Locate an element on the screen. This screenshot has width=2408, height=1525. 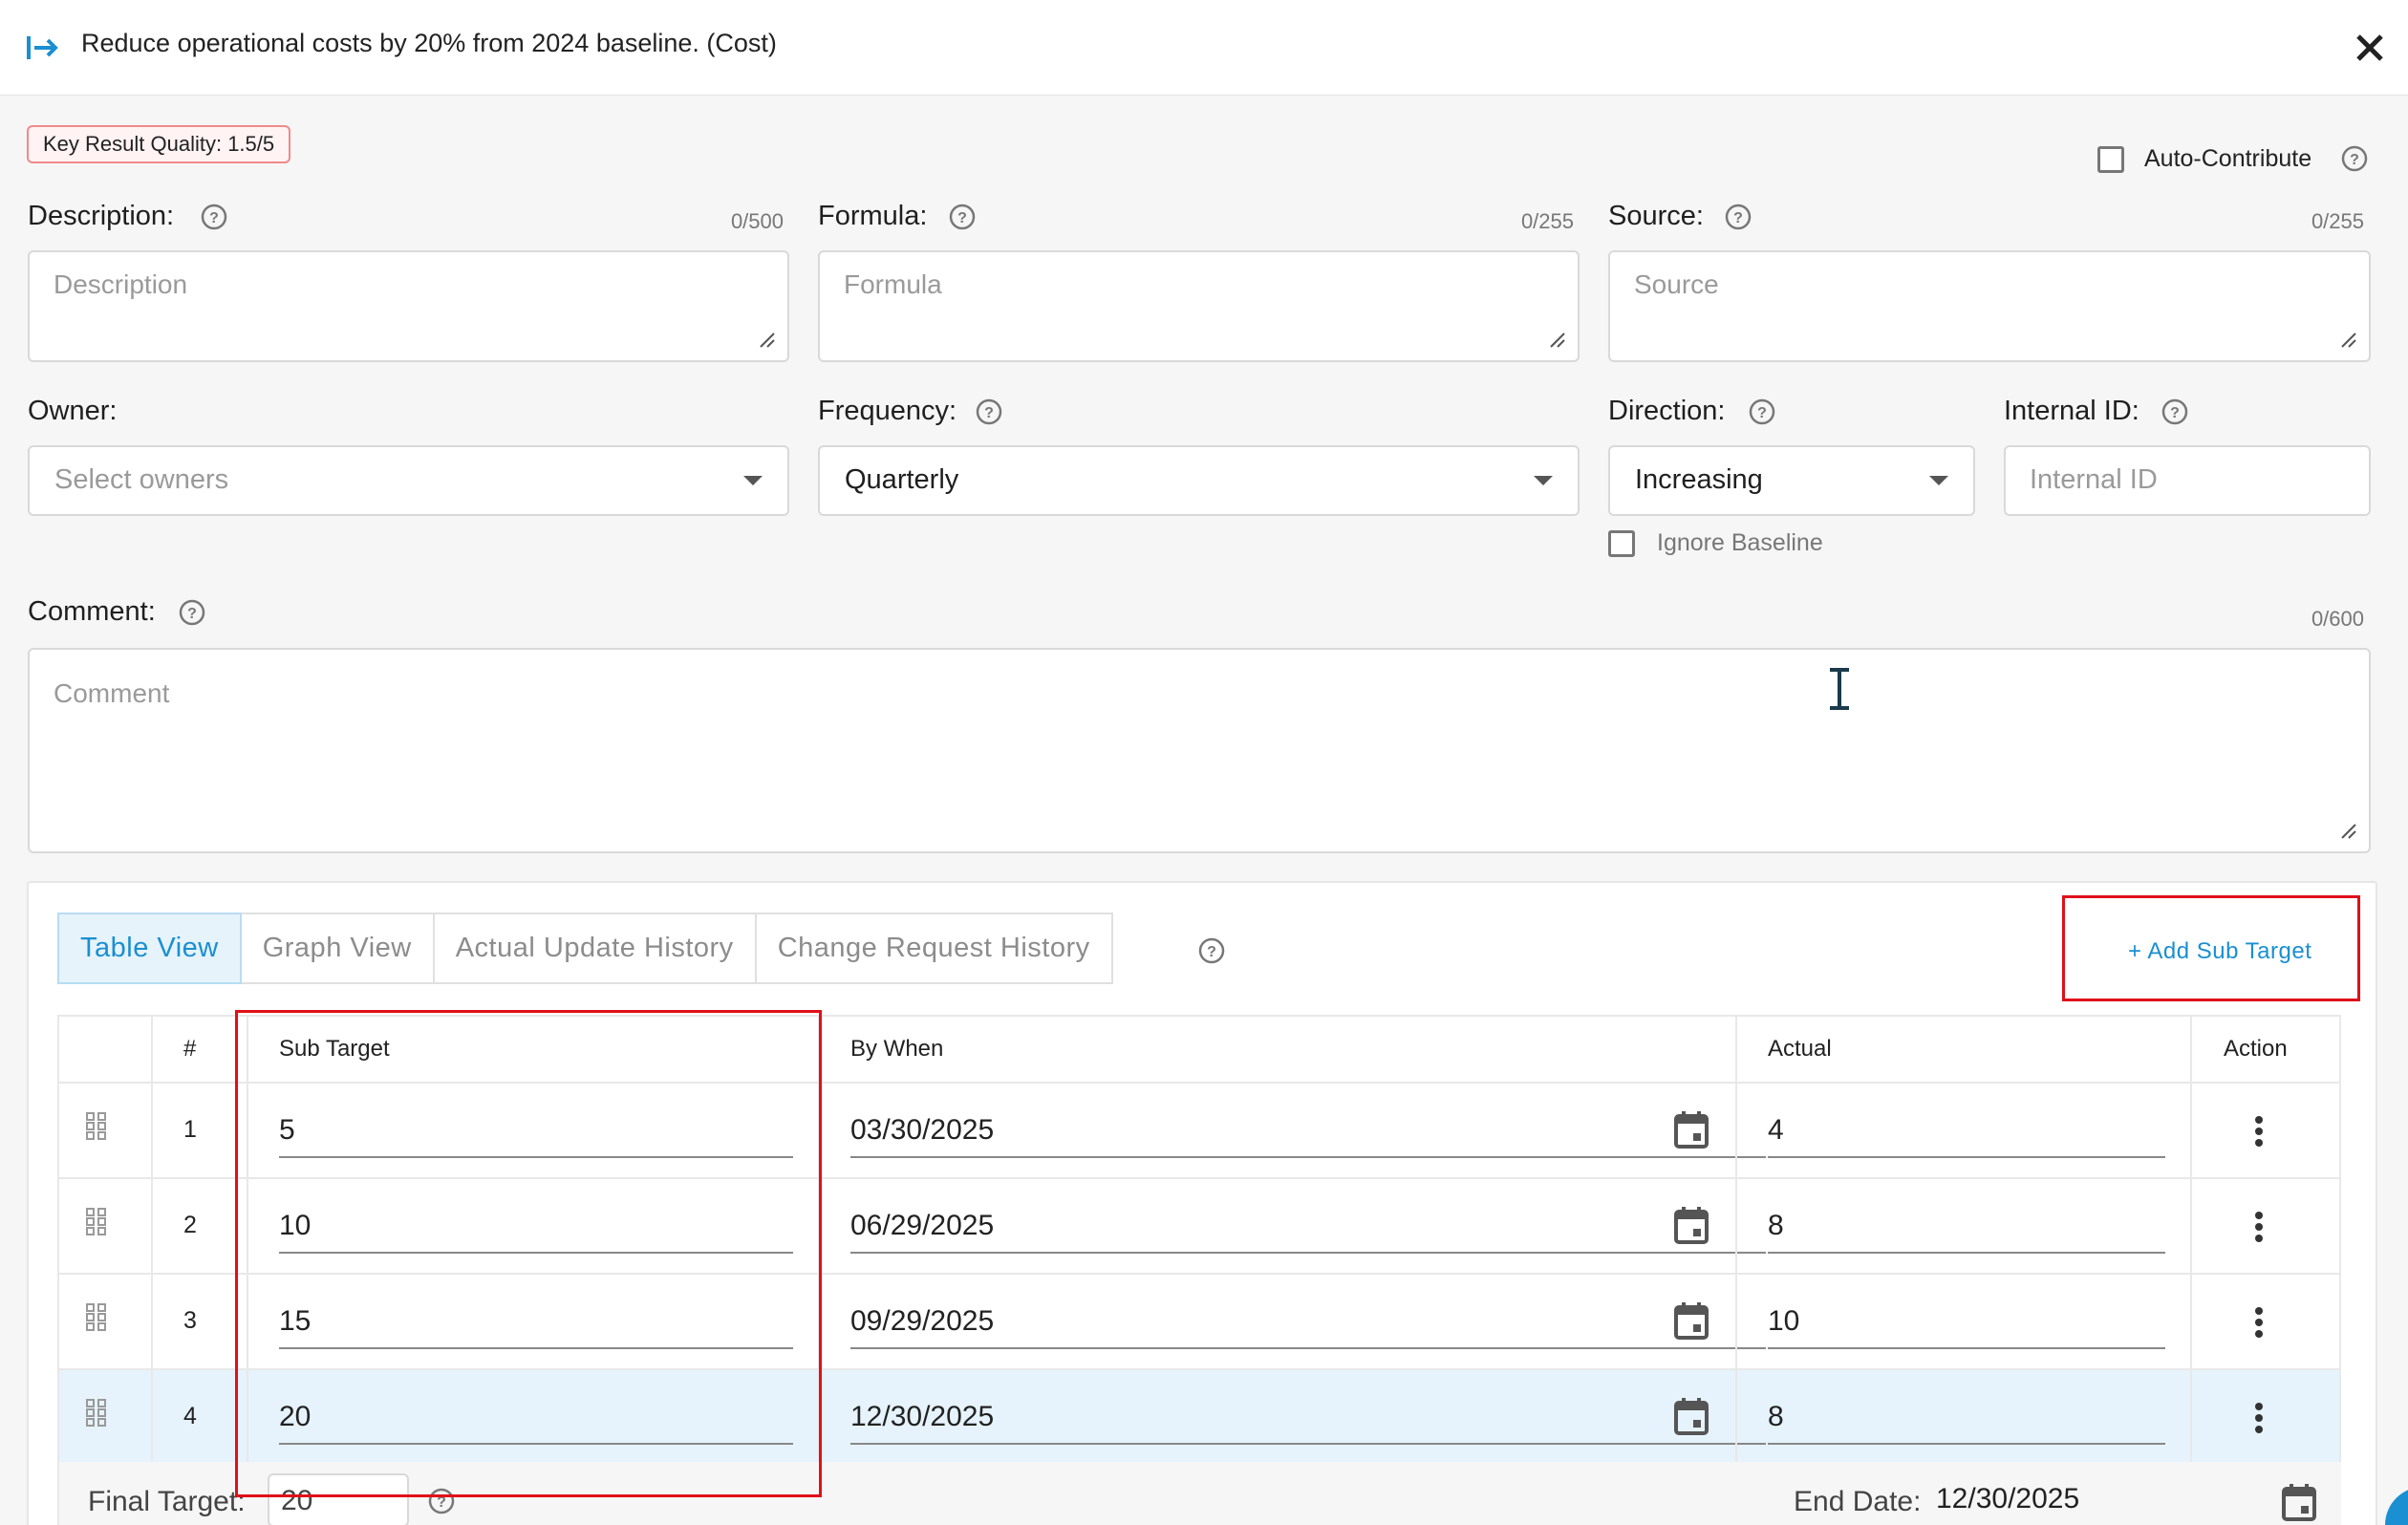
final-target-help-icon: ? is located at coordinates (442, 1501).